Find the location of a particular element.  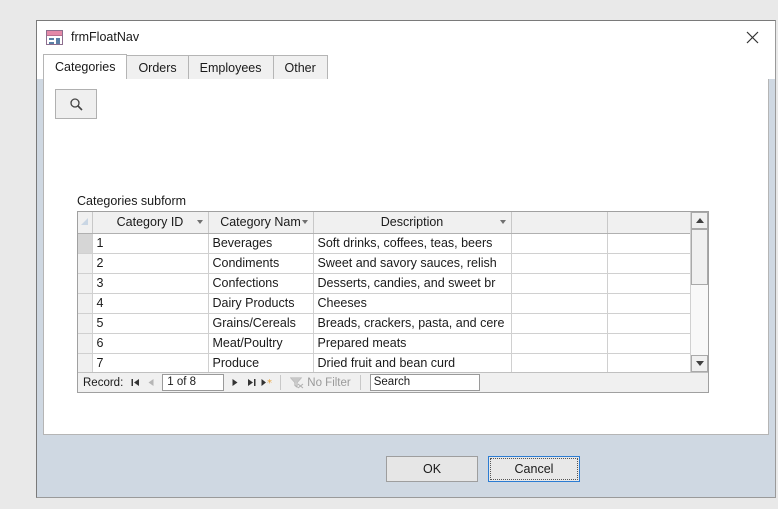

table-row: 4 Dairy Products Cheeses is located at coordinates (384, 303).